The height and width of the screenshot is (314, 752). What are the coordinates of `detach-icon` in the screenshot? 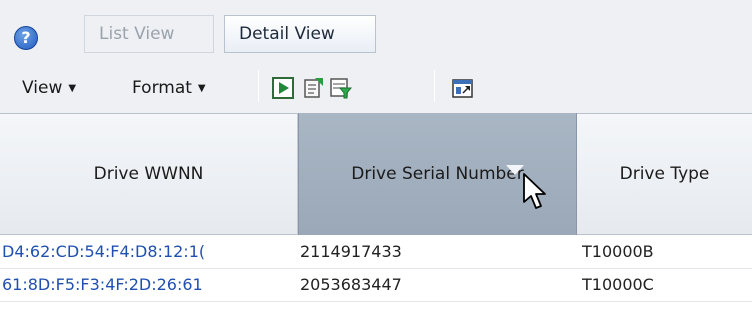 It's located at (463, 88).